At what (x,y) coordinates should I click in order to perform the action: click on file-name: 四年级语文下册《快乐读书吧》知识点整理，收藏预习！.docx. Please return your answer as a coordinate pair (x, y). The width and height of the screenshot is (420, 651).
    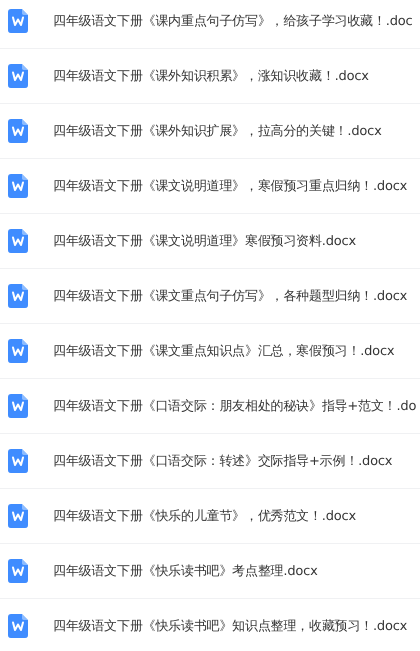
    Looking at the image, I should click on (230, 626).